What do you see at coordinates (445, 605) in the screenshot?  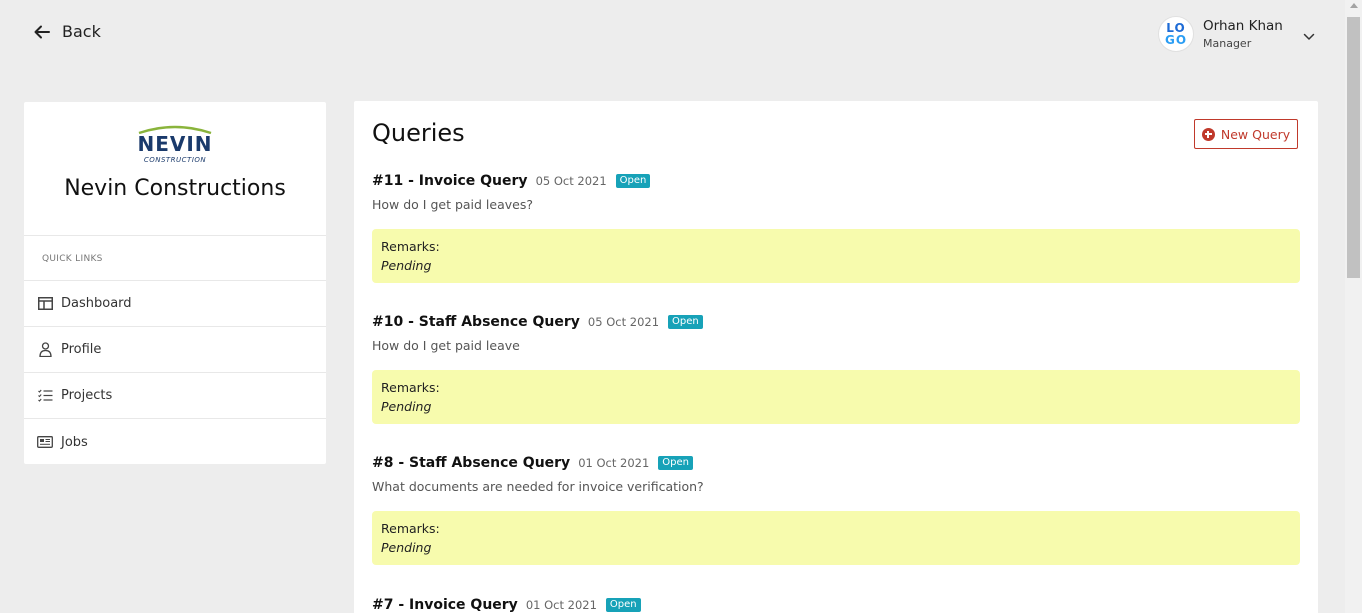 I see `query-title: #7 - Invoice Query` at bounding box center [445, 605].